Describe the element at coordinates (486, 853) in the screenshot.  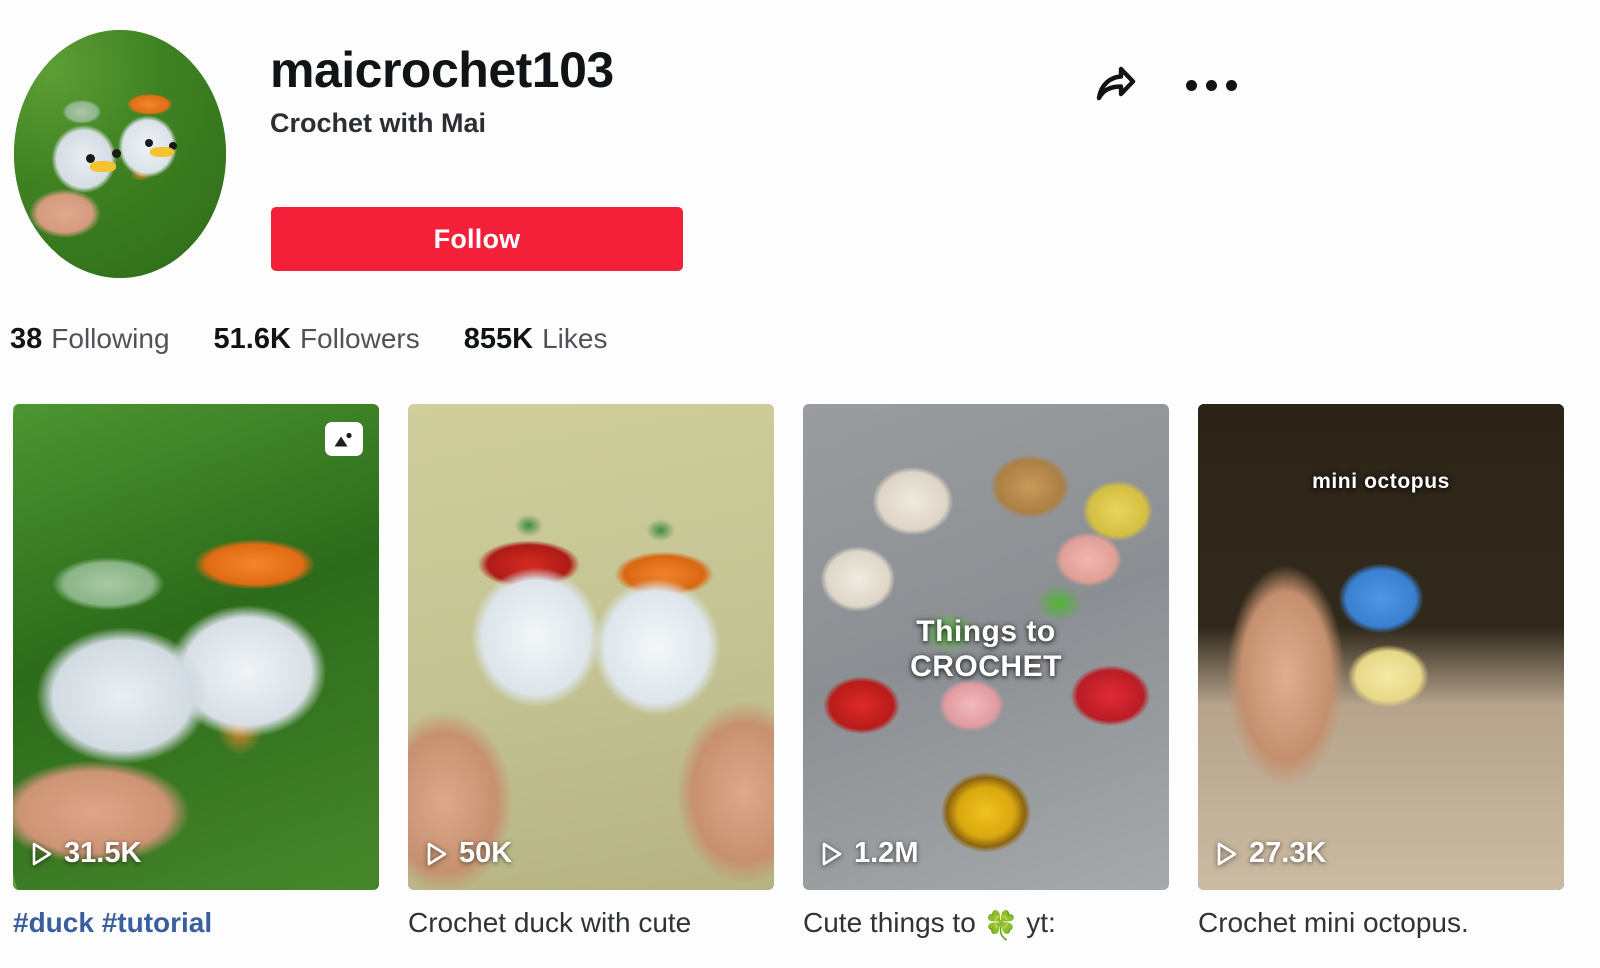
I see `play-count-value: 50K` at that location.